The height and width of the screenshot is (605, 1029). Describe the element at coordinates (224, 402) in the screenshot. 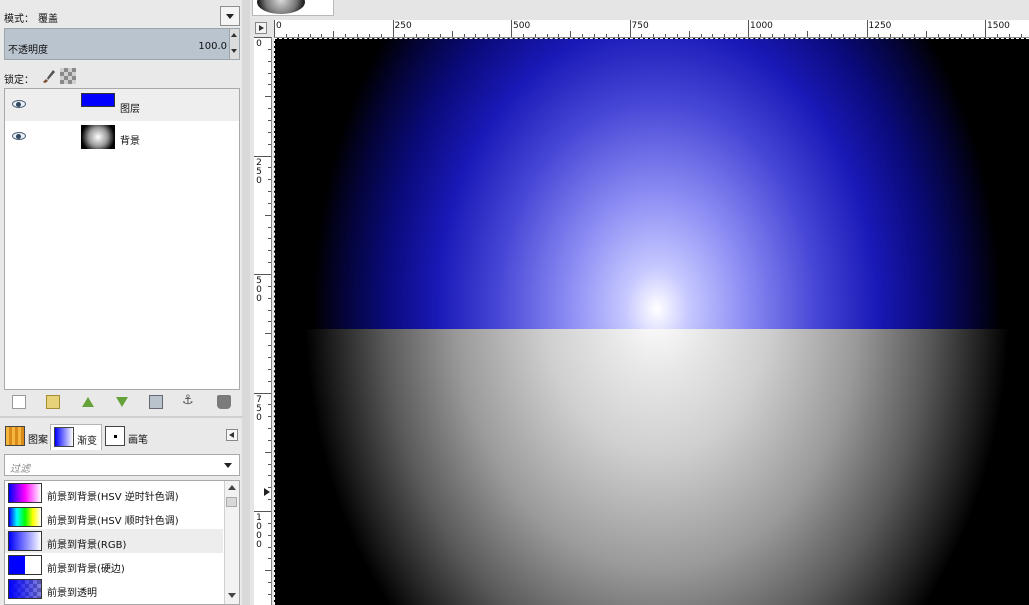

I see `delete-layer-icon` at that location.